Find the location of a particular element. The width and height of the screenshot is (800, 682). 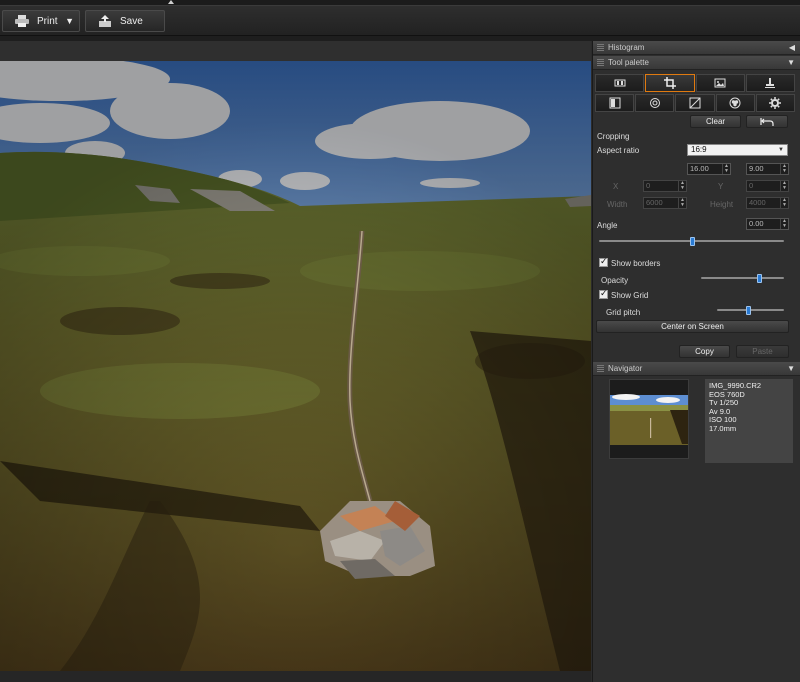

center-on-screen-button: Center on Screen is located at coordinates (692, 326).